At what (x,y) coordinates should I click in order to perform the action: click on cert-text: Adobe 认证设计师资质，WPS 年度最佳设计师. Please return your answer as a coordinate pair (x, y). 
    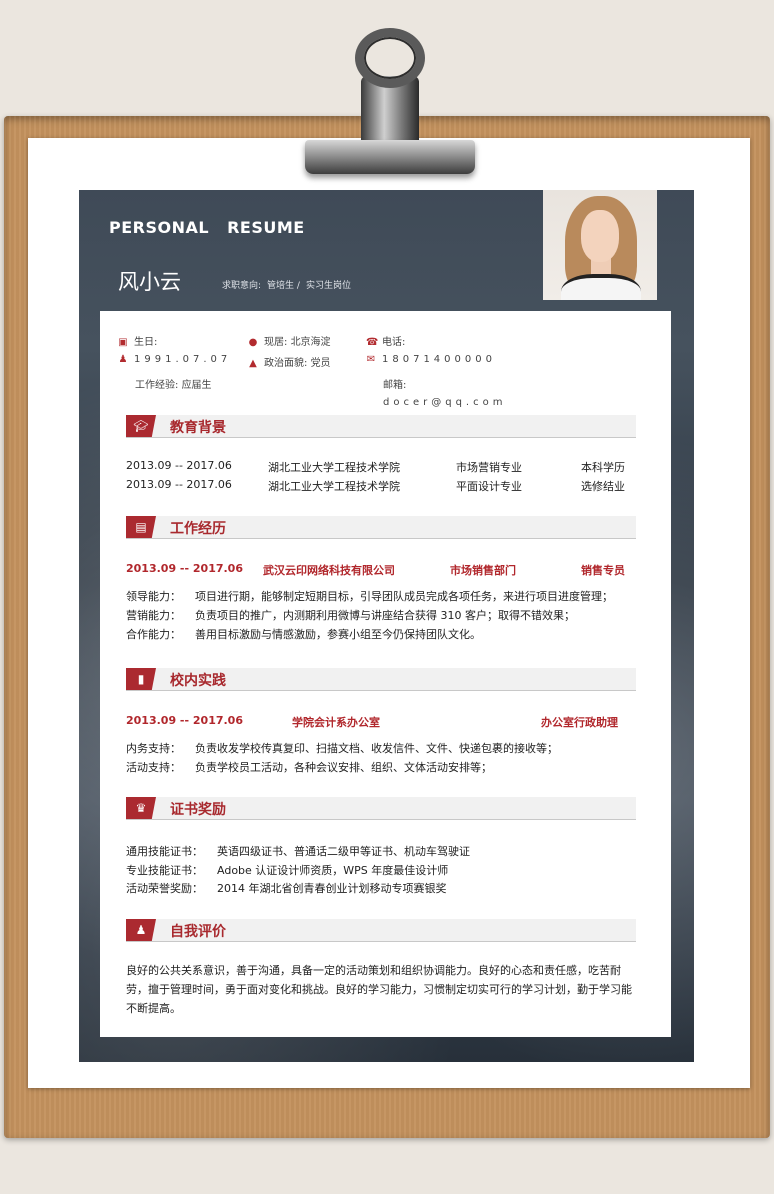
    Looking at the image, I should click on (333, 870).